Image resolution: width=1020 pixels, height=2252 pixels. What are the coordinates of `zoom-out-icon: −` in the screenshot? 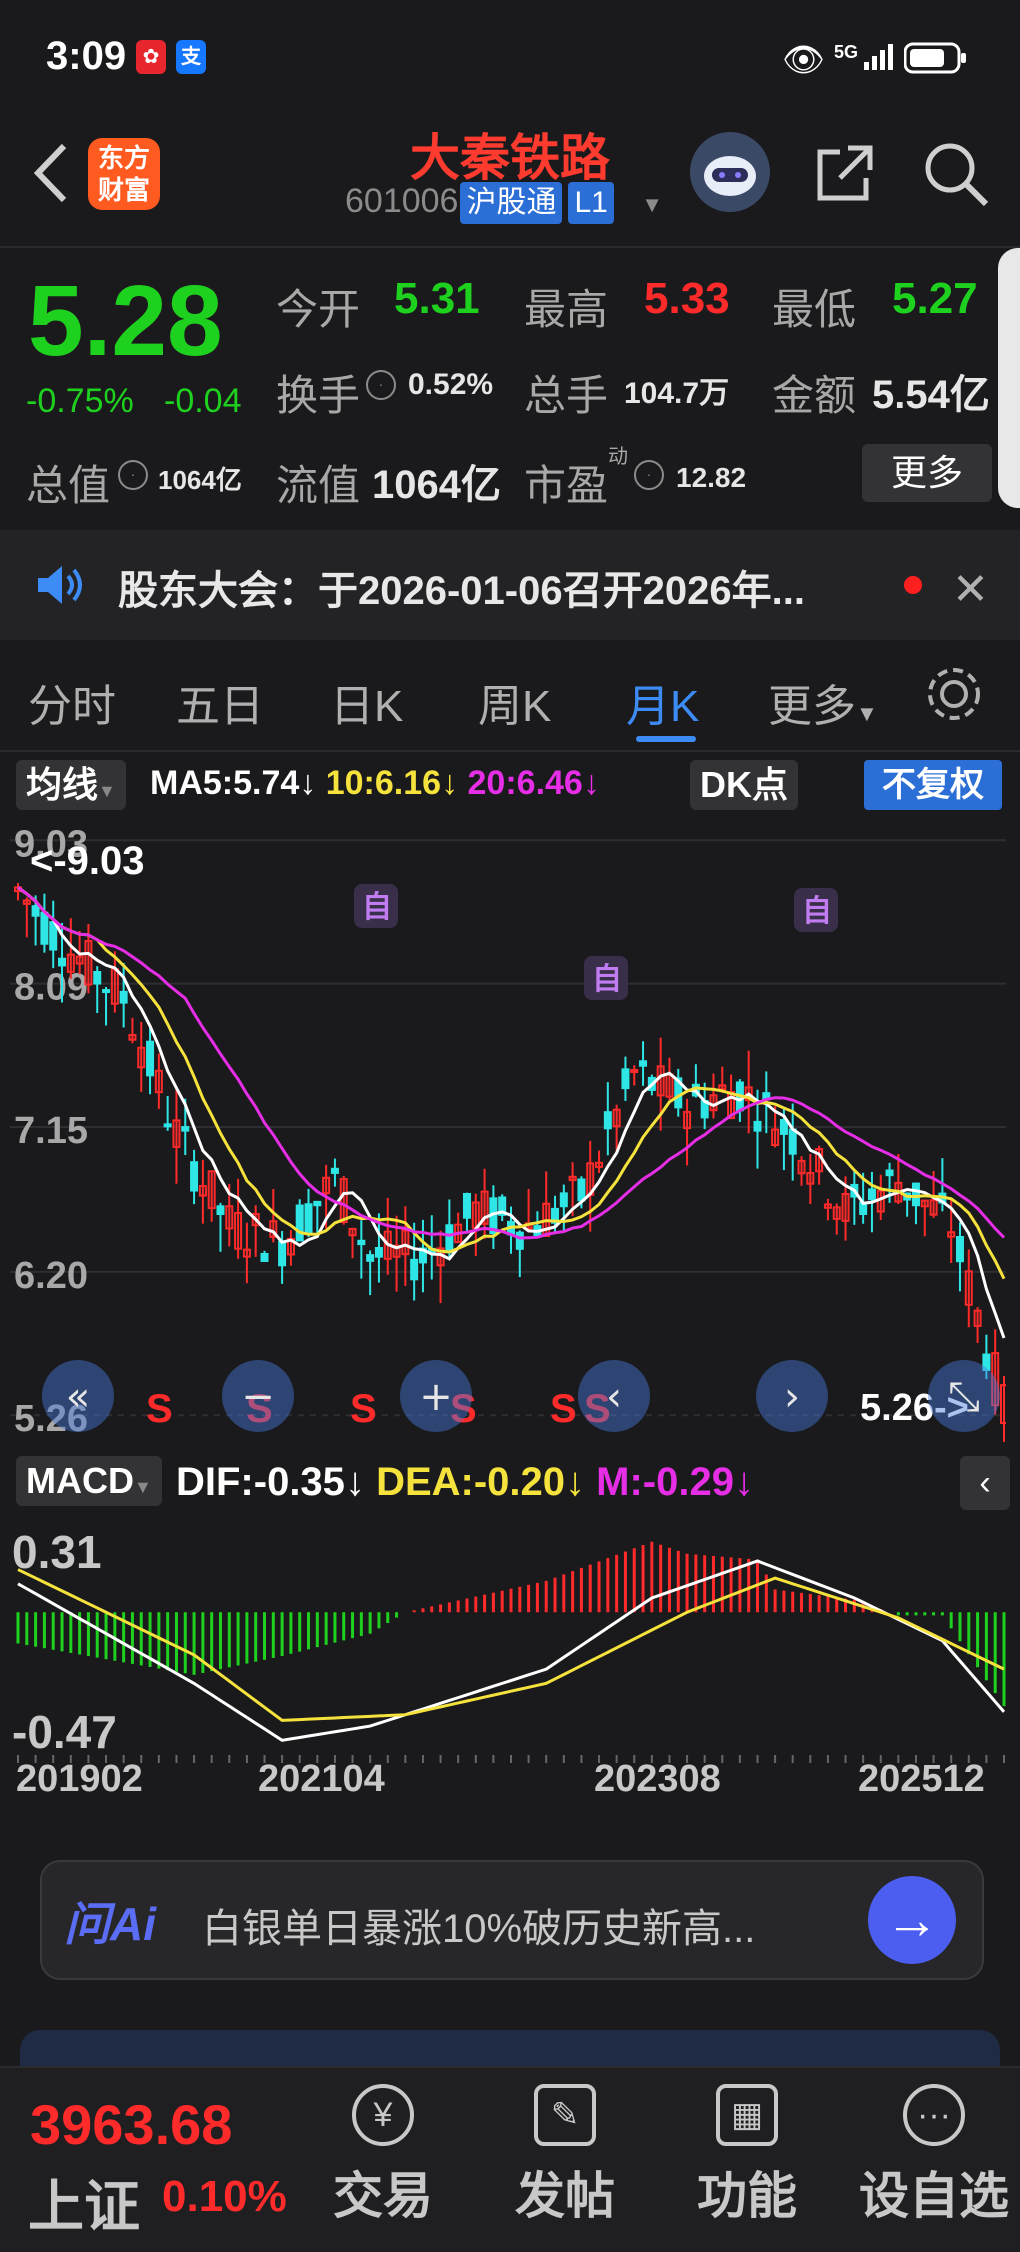 It's located at (258, 1396).